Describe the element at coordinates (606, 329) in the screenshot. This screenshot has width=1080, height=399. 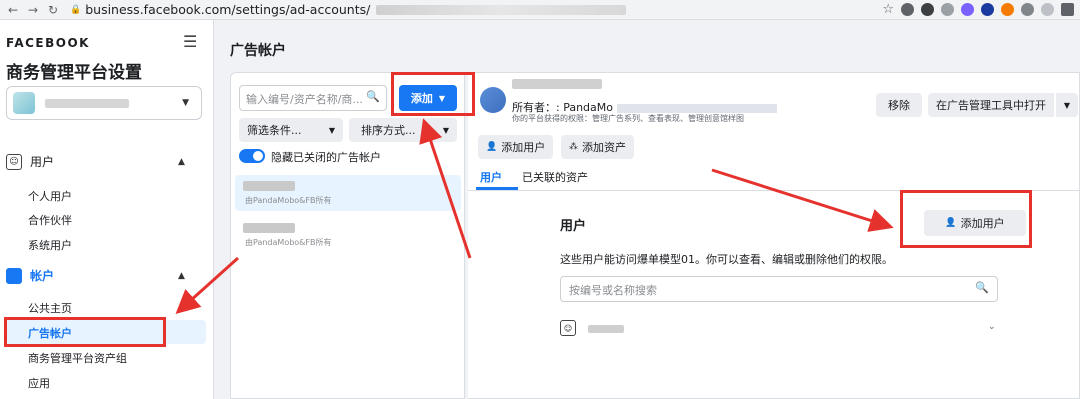
I see `user-name-blurred` at that location.